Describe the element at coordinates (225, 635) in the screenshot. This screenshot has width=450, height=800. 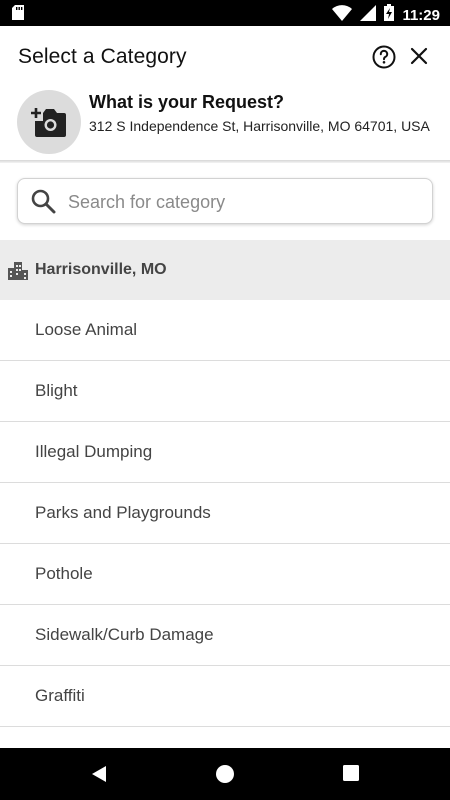
I see `category-item: Sidewalk/Curb Damage` at that location.